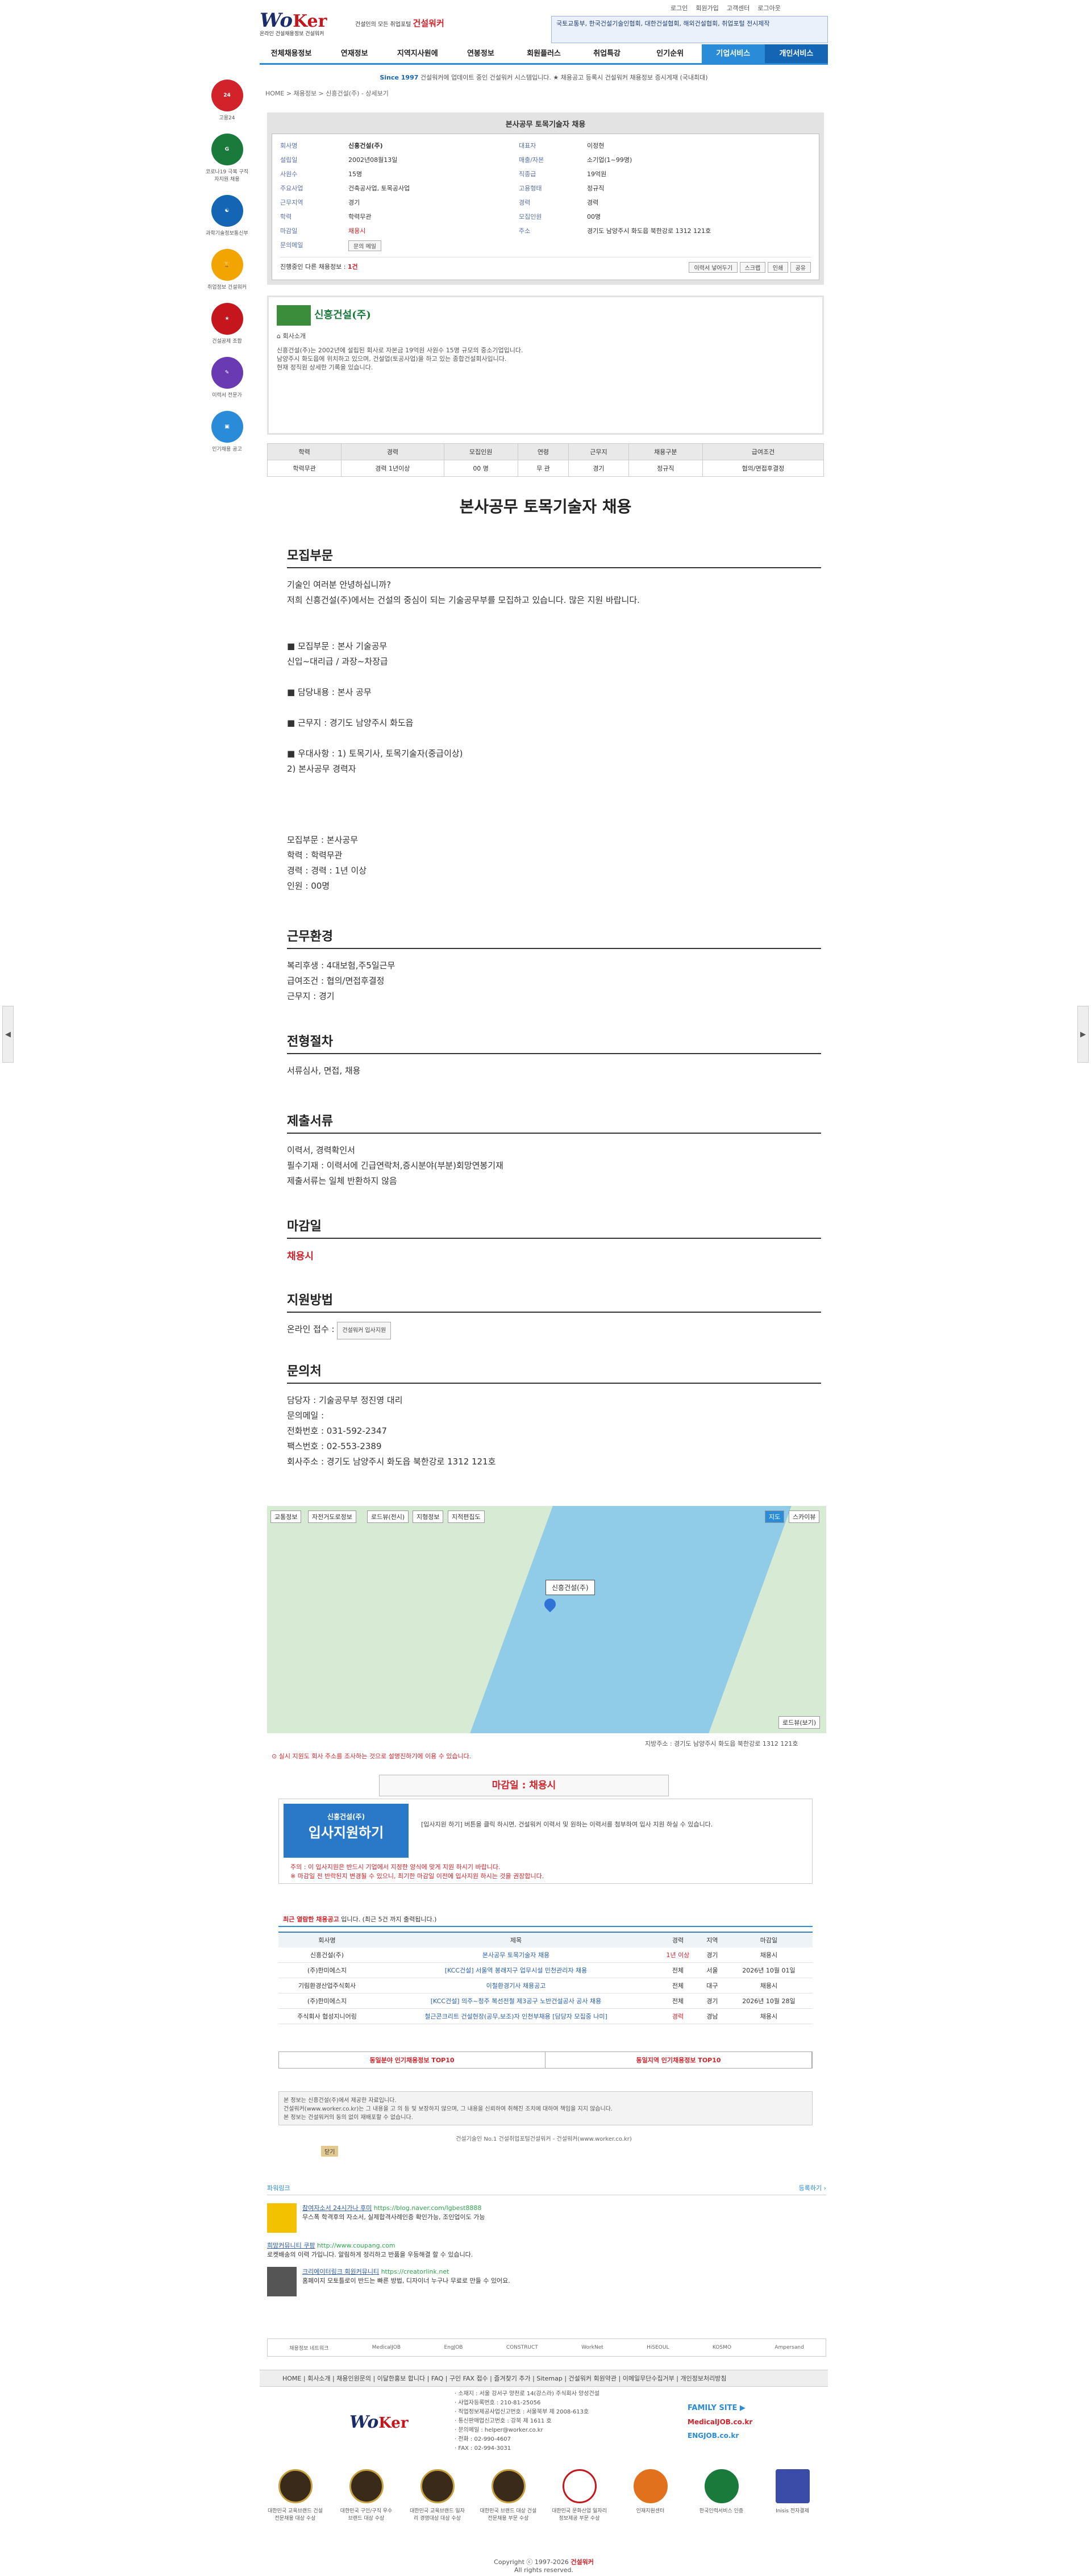 The image size is (1091, 2576). Describe the element at coordinates (480, 53) in the screenshot. I see `nav-salary: 연봉정보` at that location.